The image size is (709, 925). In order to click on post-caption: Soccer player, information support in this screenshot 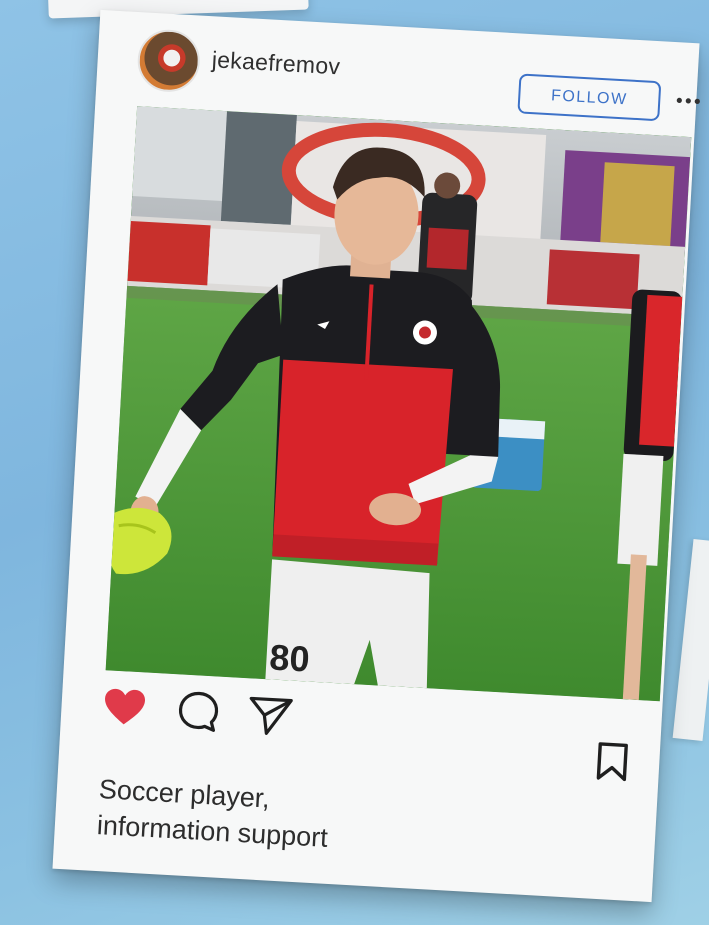, I will do `click(337, 820)`.